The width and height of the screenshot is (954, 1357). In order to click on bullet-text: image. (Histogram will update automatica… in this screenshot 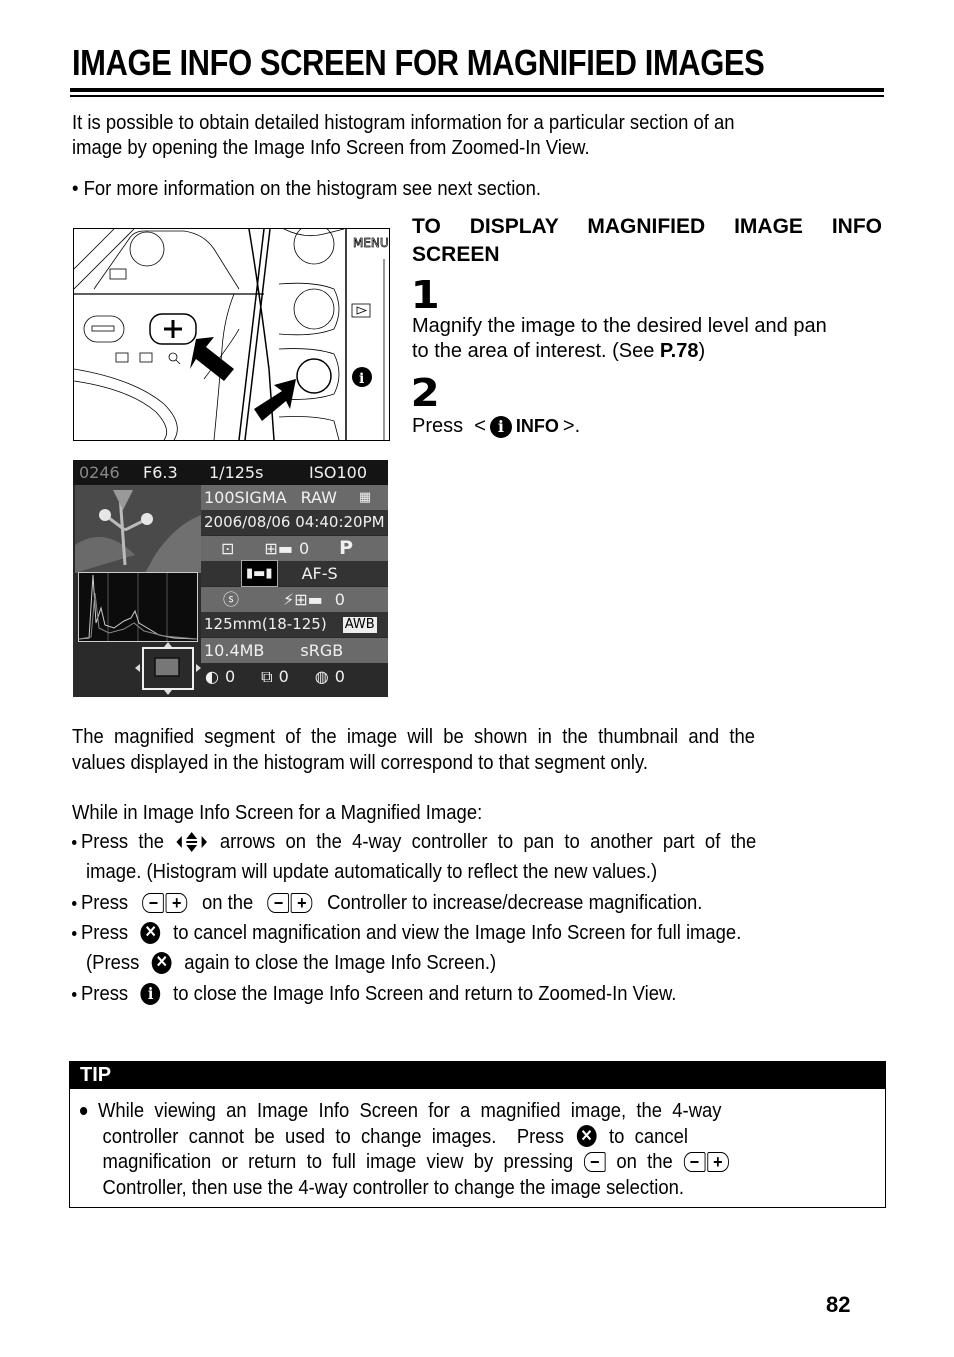, I will do `click(372, 871)`.